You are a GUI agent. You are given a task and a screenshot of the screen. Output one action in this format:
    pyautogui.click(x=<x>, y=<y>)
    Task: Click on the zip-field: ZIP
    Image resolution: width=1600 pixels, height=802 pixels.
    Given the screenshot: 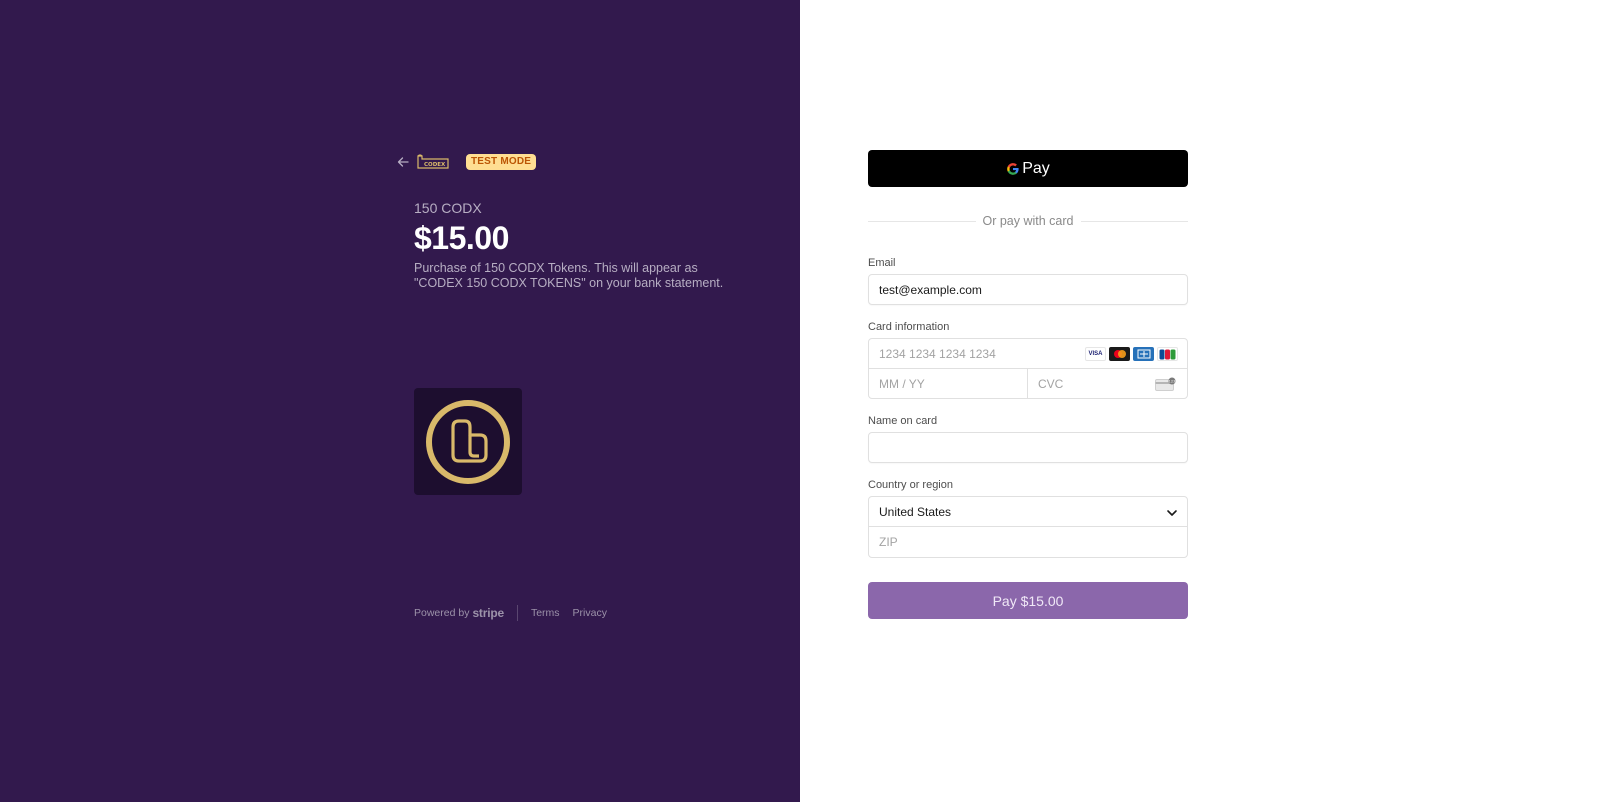 What is the action you would take?
    pyautogui.click(x=1028, y=542)
    